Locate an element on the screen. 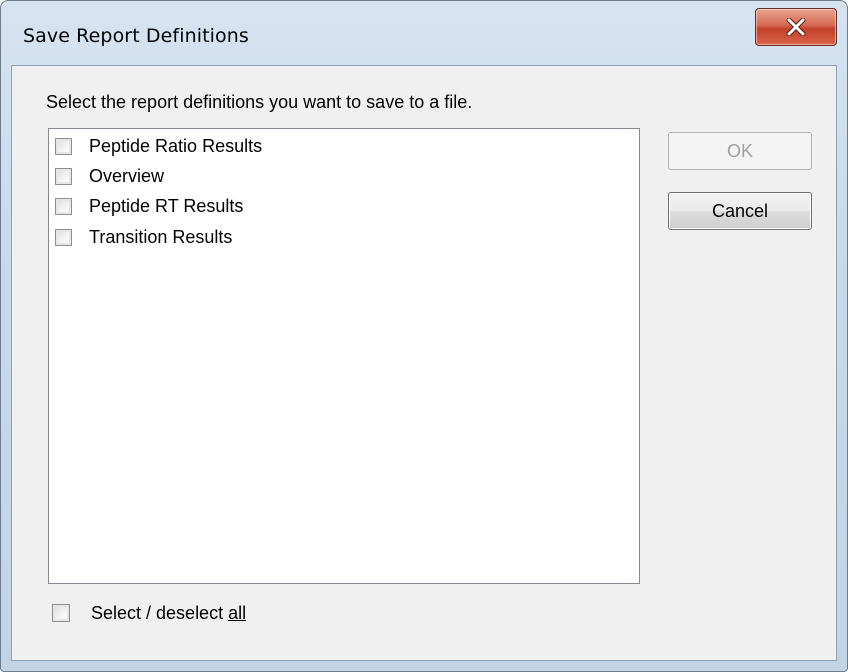 The image size is (848, 672). select-all-mnemonic: all is located at coordinates (237, 612).